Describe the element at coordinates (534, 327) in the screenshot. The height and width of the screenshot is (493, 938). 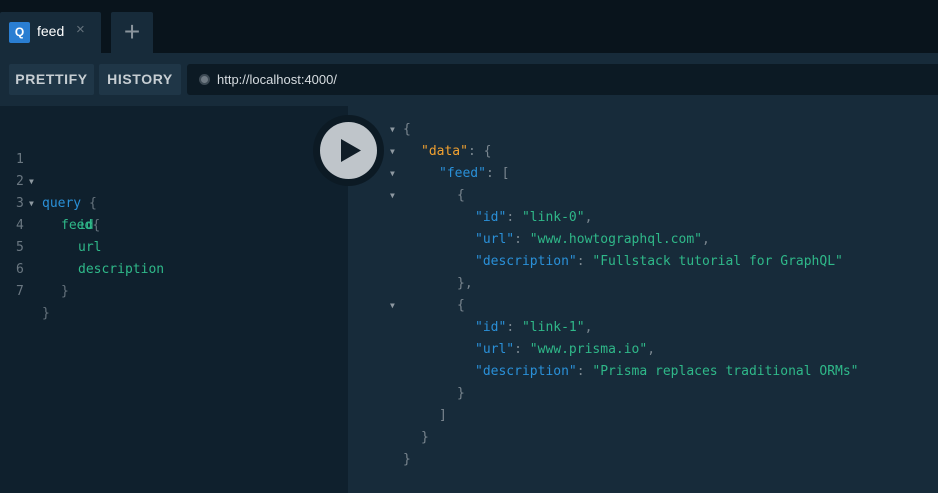
I see `json-line: "id": "link-1",` at that location.